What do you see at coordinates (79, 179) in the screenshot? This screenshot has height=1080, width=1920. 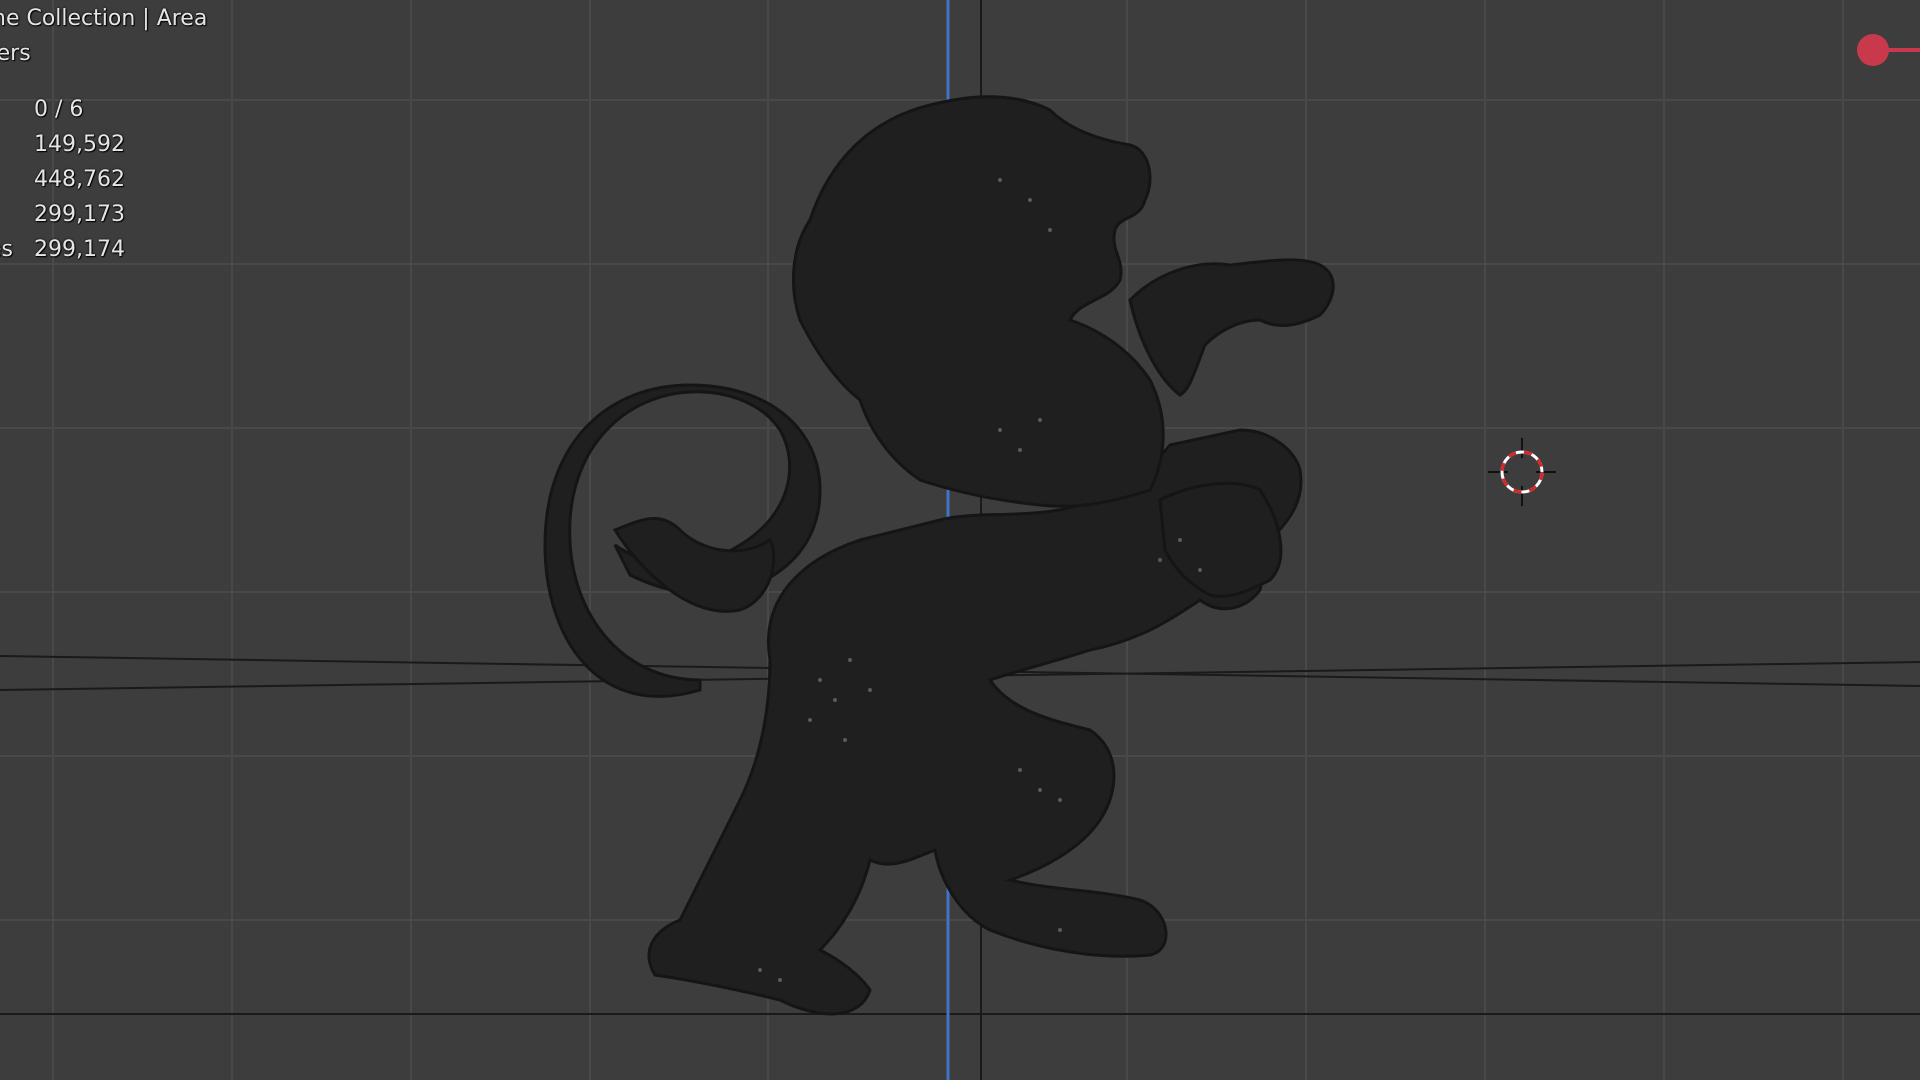 I see `stat-value-edges: 448,762` at bounding box center [79, 179].